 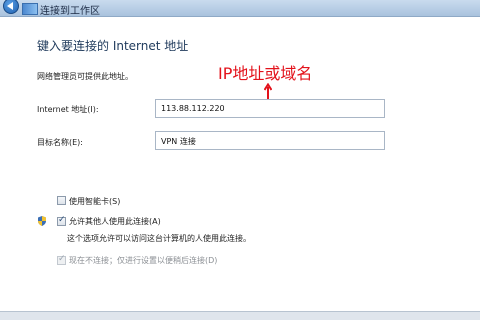 What do you see at coordinates (113, 46) in the screenshot?
I see `page-heading: 键入要连接的 Internet 地址` at bounding box center [113, 46].